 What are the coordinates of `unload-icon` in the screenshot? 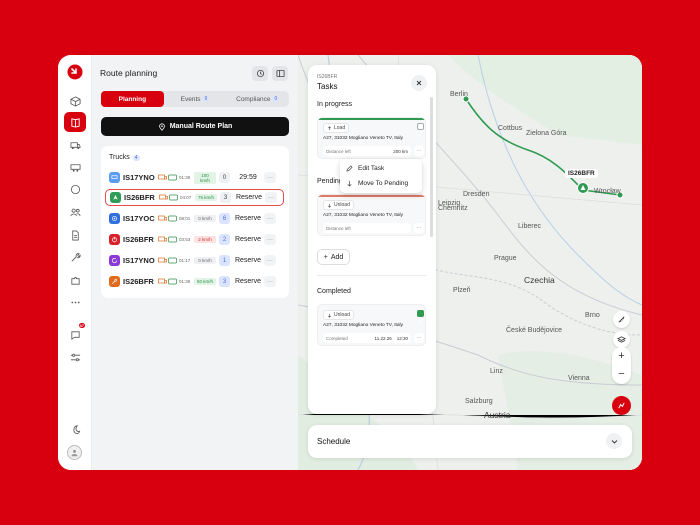 It's located at (329, 205).